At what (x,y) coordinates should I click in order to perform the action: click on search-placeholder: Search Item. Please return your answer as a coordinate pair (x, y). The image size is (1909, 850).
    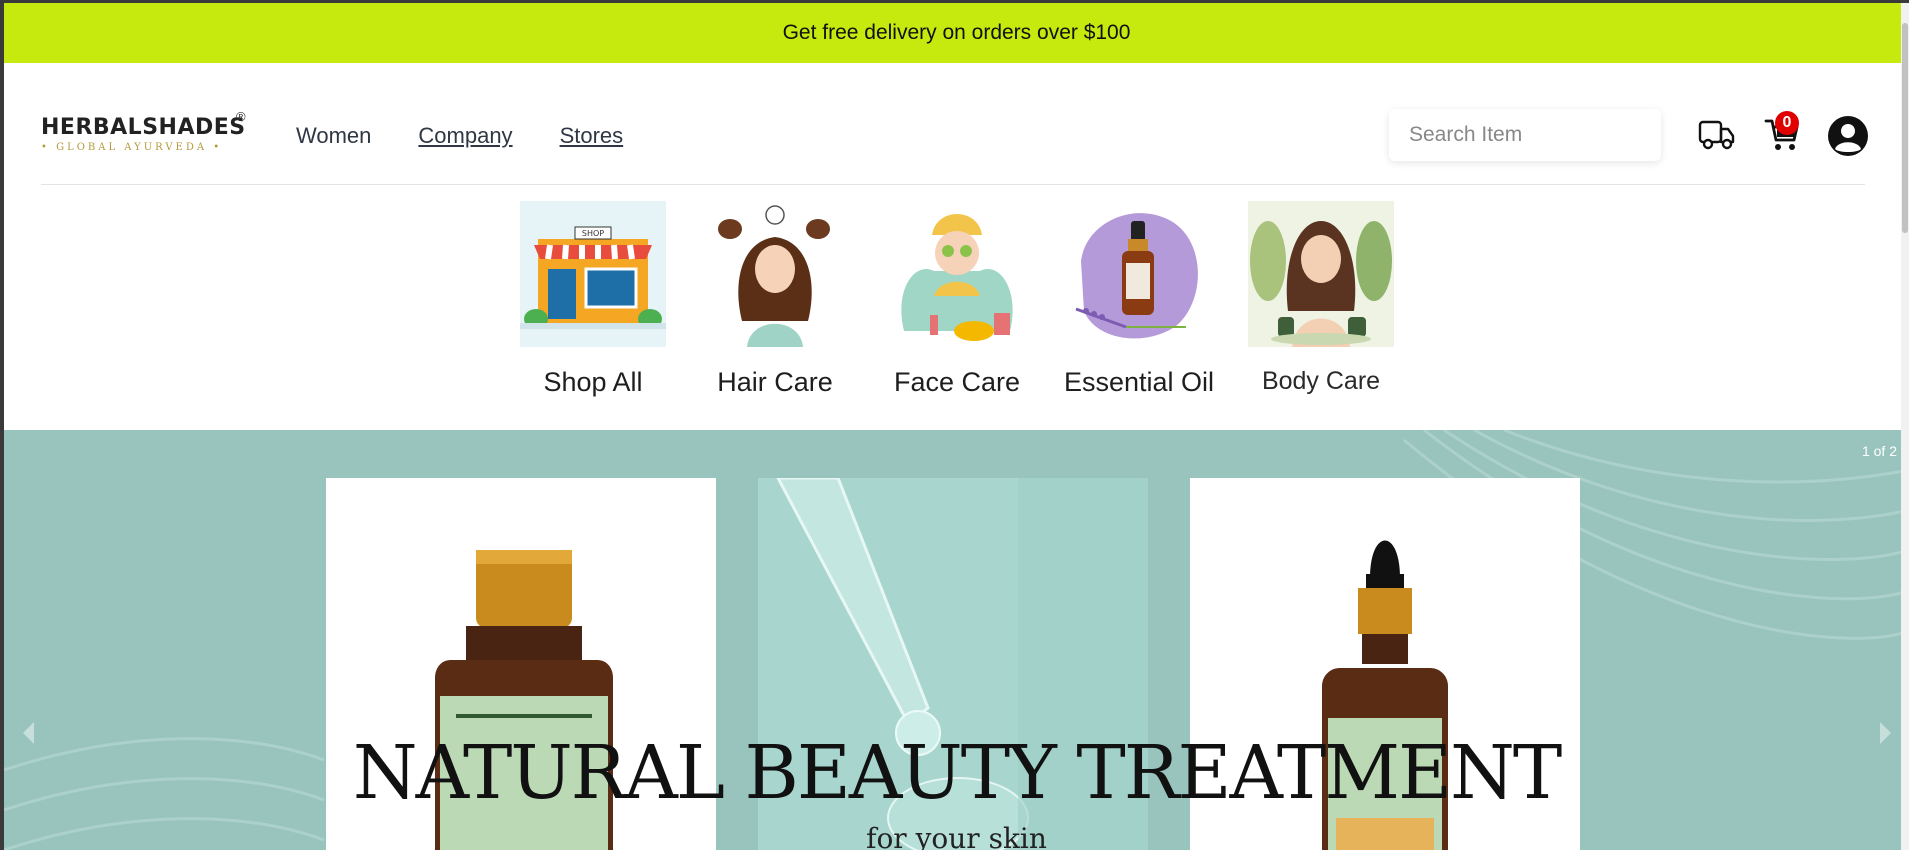
    Looking at the image, I should click on (1466, 134).